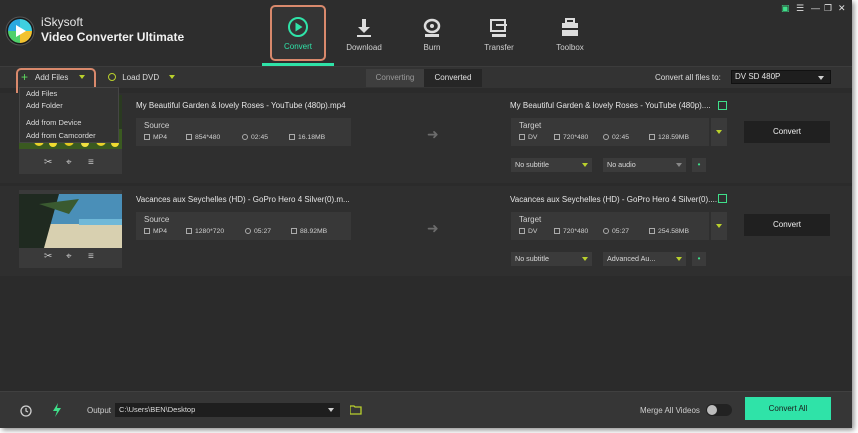  I want to click on source-format: MP4, so click(155, 231).